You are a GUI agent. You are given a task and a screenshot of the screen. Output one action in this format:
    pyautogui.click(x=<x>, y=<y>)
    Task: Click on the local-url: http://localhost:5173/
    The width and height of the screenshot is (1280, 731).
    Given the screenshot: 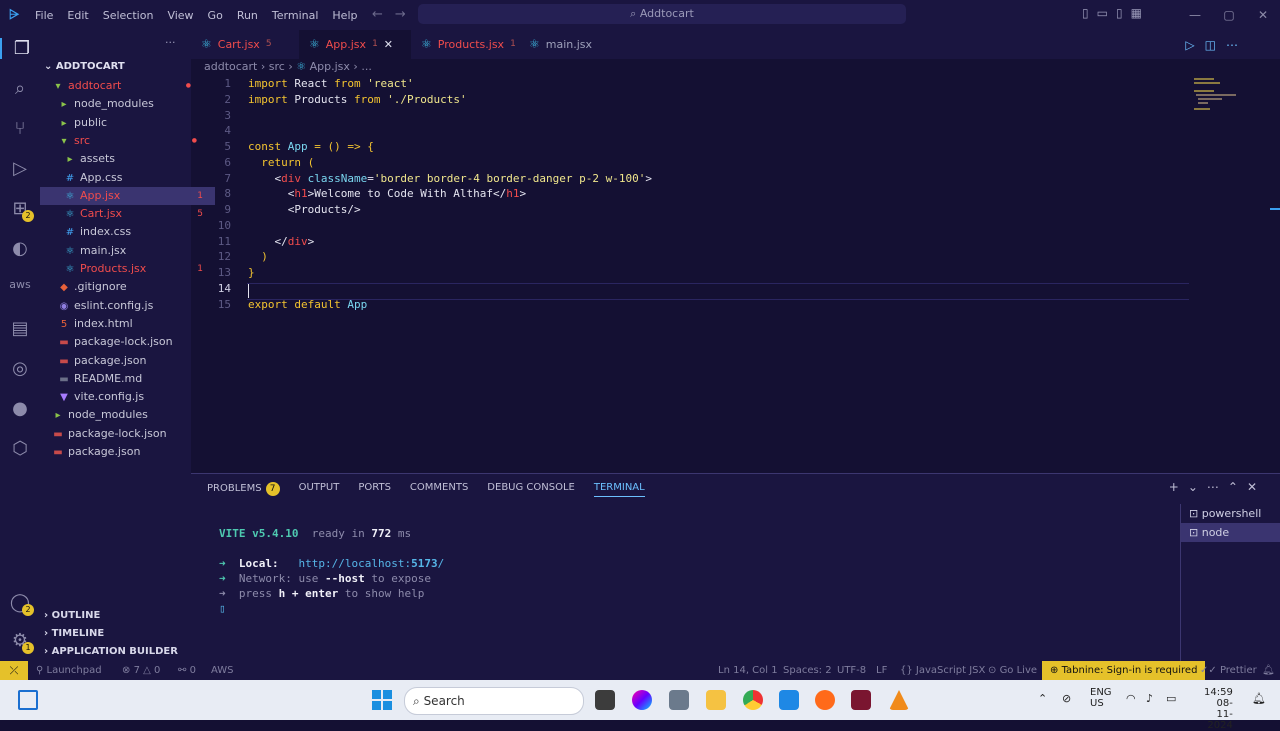 What is the action you would take?
    pyautogui.click(x=372, y=563)
    